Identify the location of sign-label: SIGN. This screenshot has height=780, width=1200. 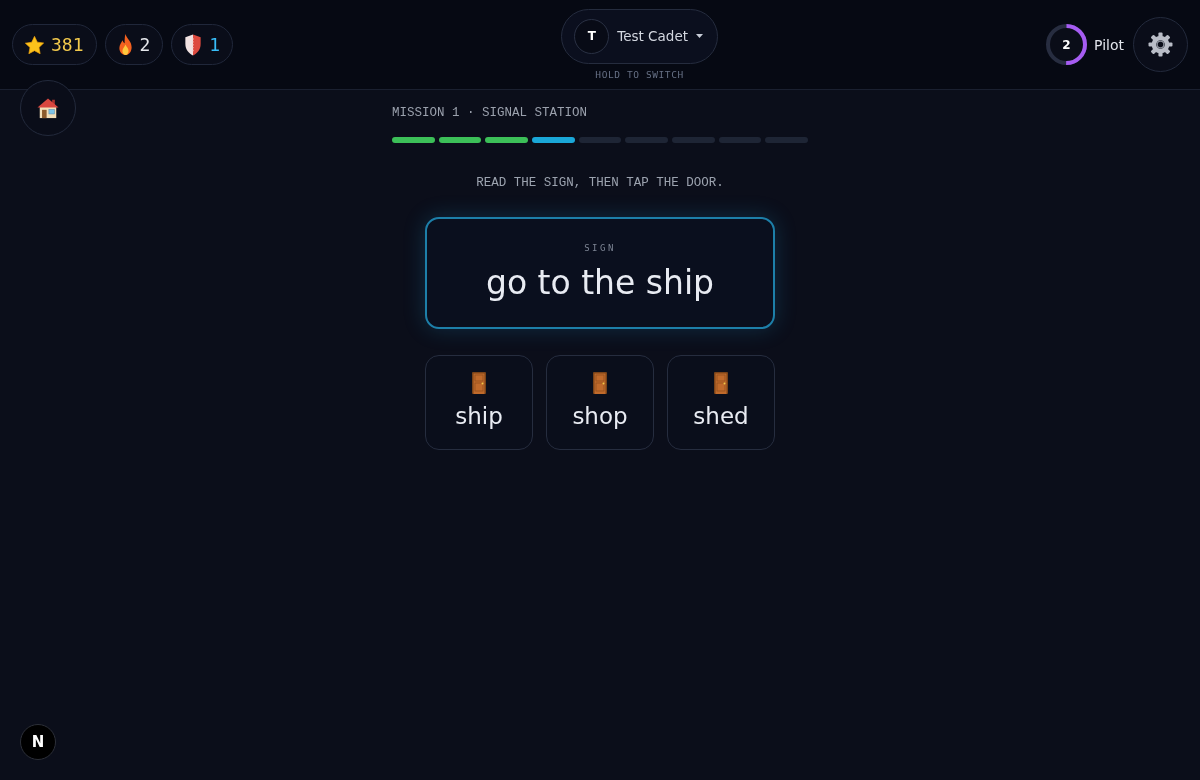
(600, 248).